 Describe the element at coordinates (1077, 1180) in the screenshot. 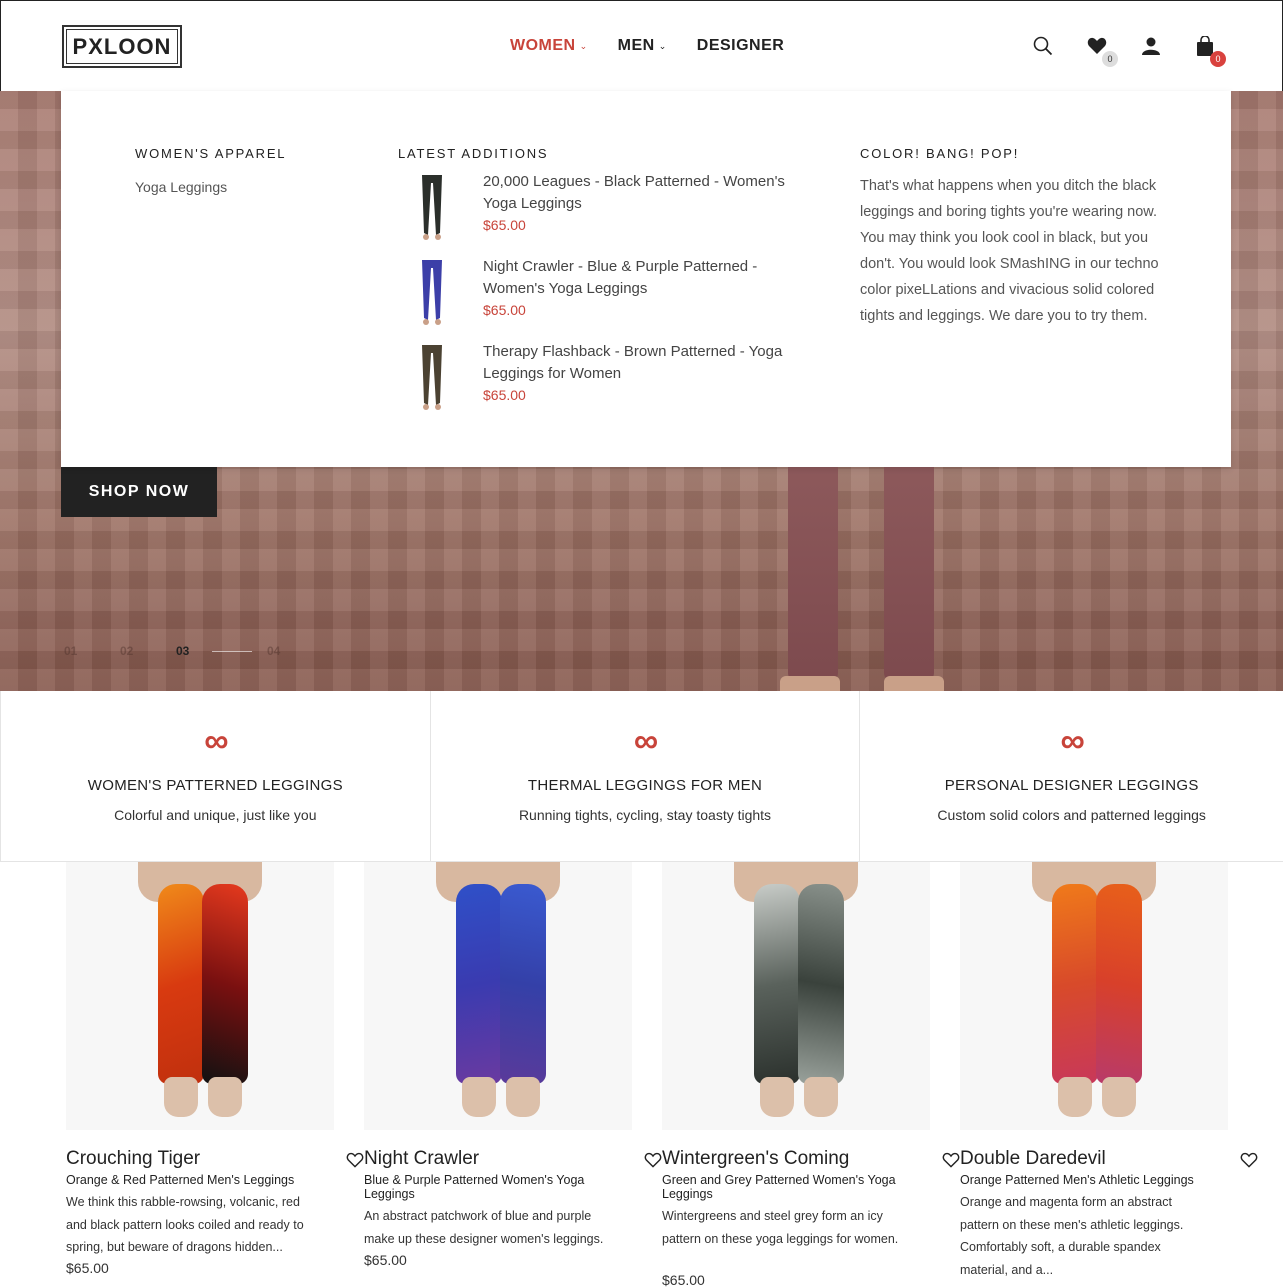

I see `product-subtitle: Orange Patterned Men's Athletic Leggings` at that location.